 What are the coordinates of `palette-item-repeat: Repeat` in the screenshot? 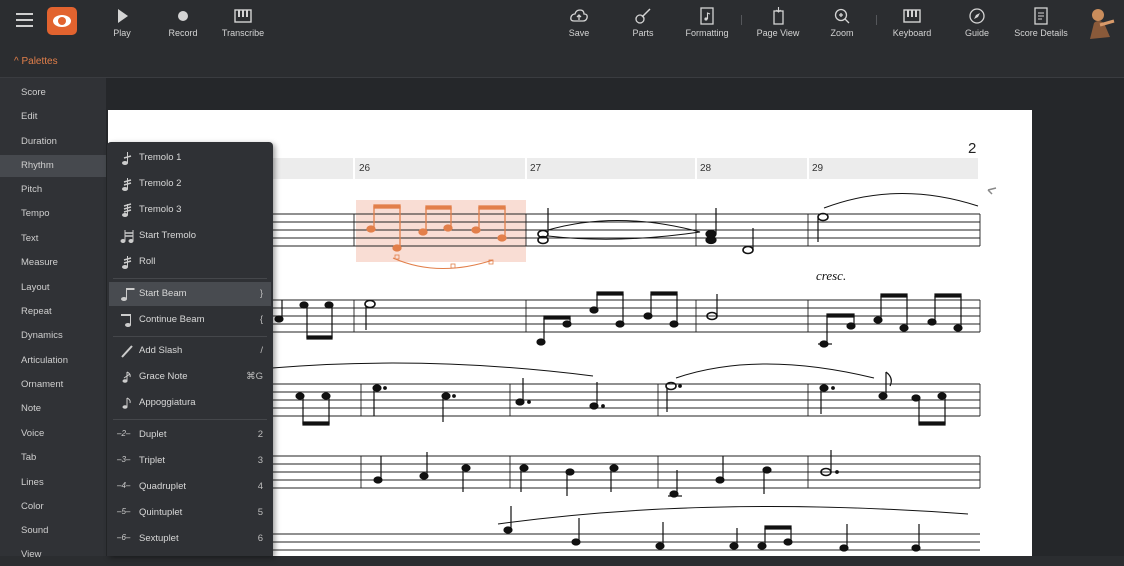 It's located at (53, 312).